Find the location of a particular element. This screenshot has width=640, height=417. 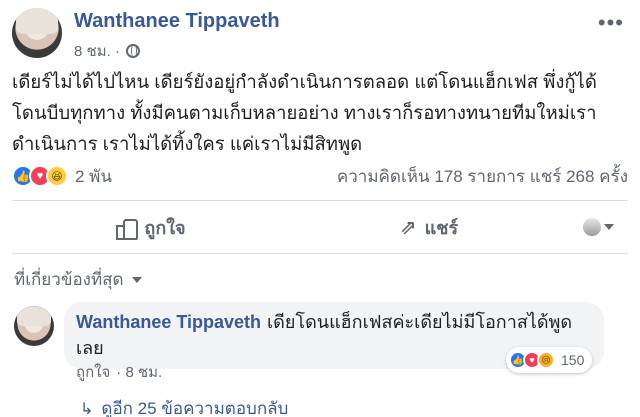

like-button: ถูกใจ is located at coordinates (151, 227).